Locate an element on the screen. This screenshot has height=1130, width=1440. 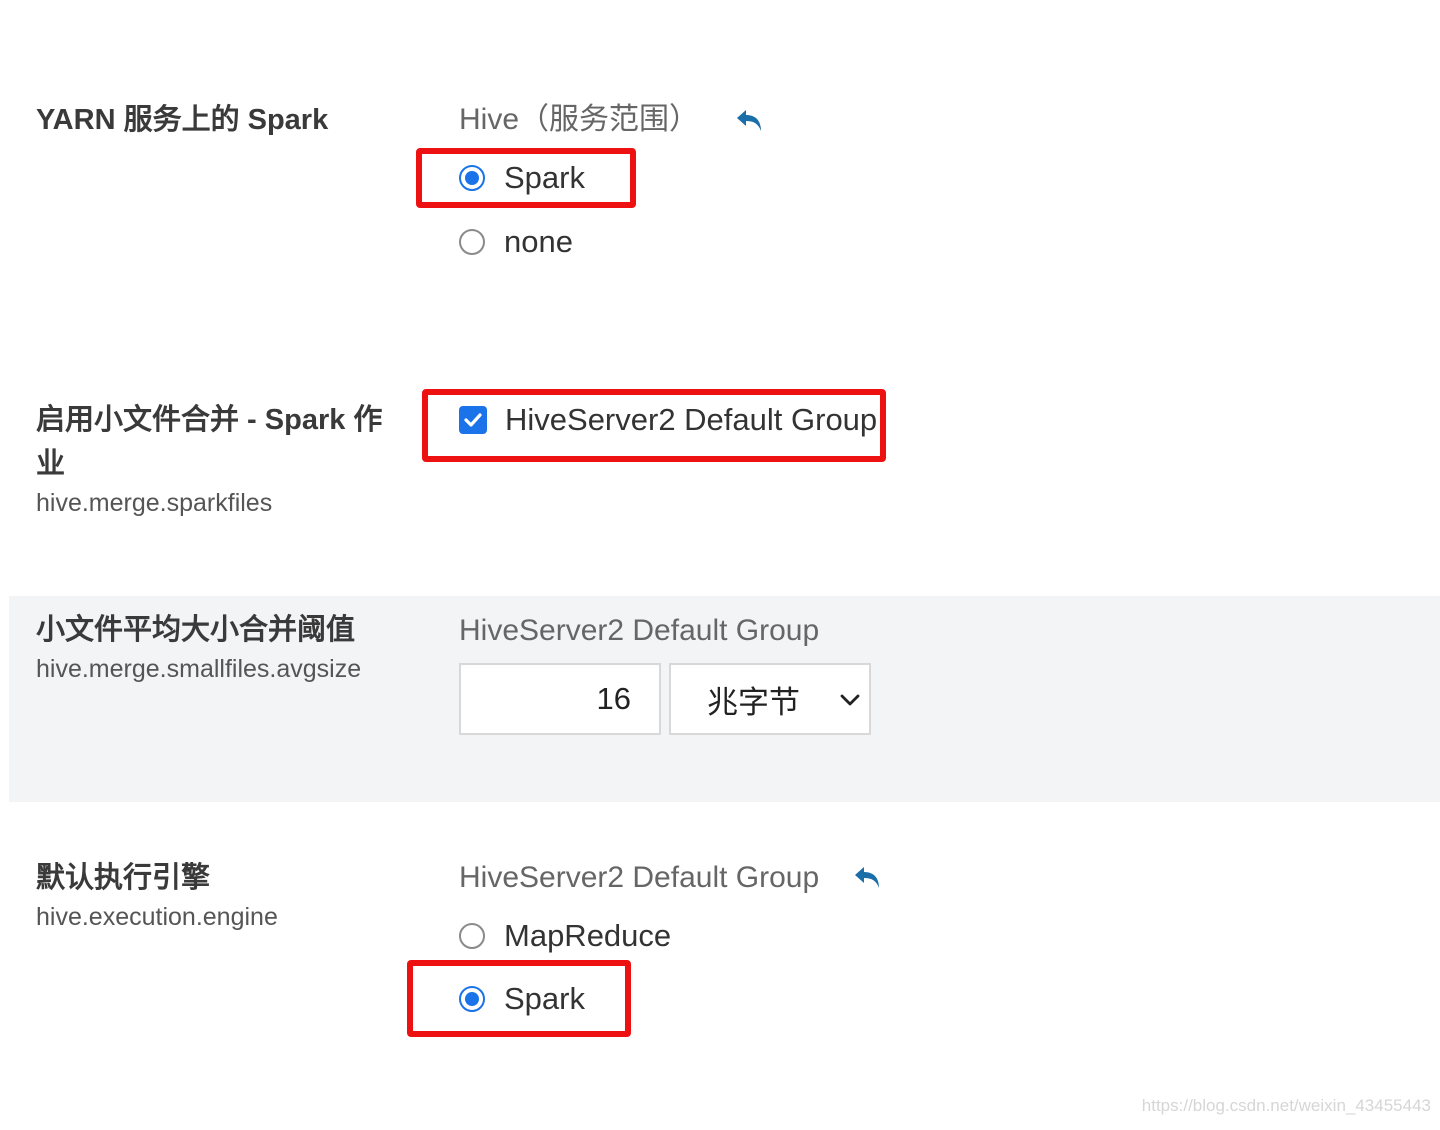
watermark-text: https://blog.csdn.net/weixin_43455443 is located at coordinates (1286, 1105).